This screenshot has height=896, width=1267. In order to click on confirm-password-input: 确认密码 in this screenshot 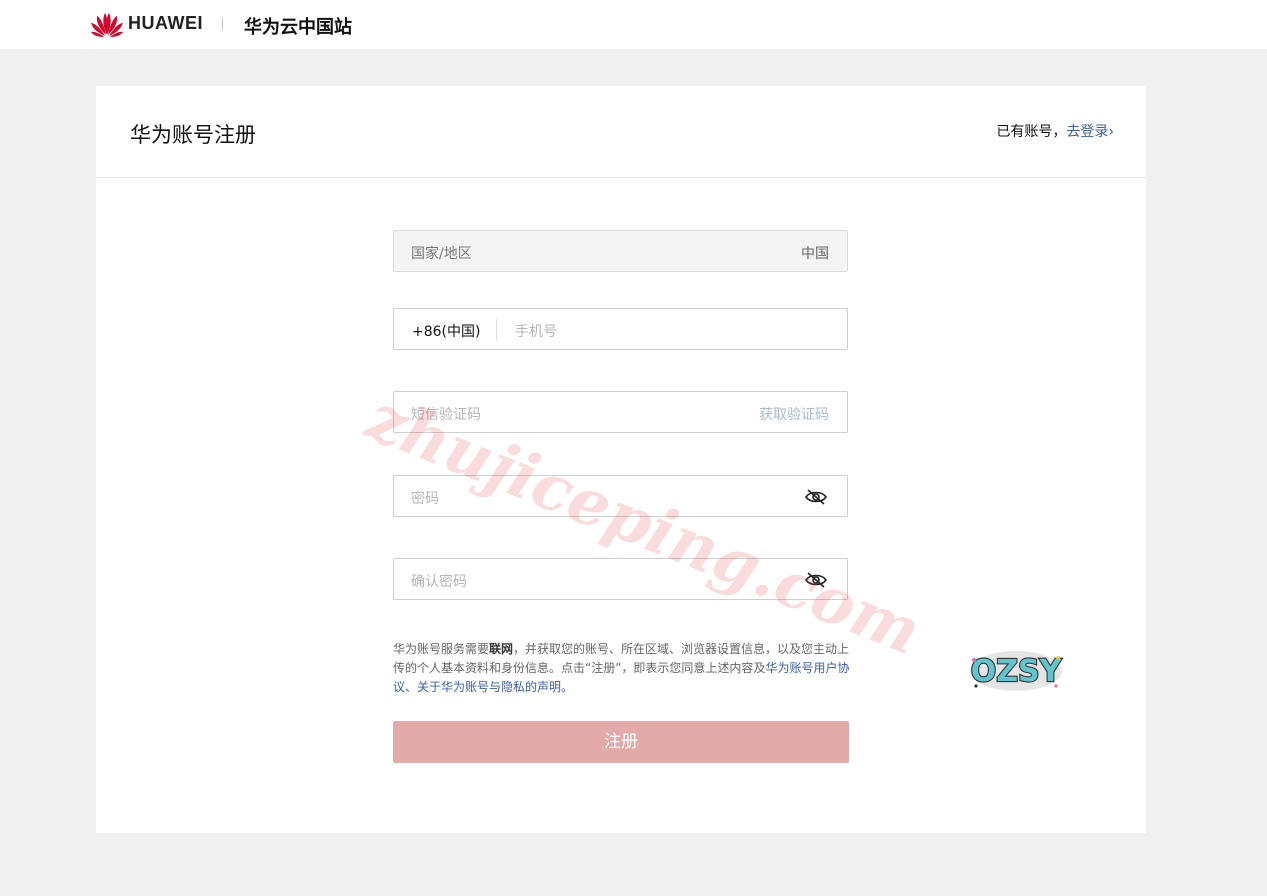, I will do `click(439, 581)`.